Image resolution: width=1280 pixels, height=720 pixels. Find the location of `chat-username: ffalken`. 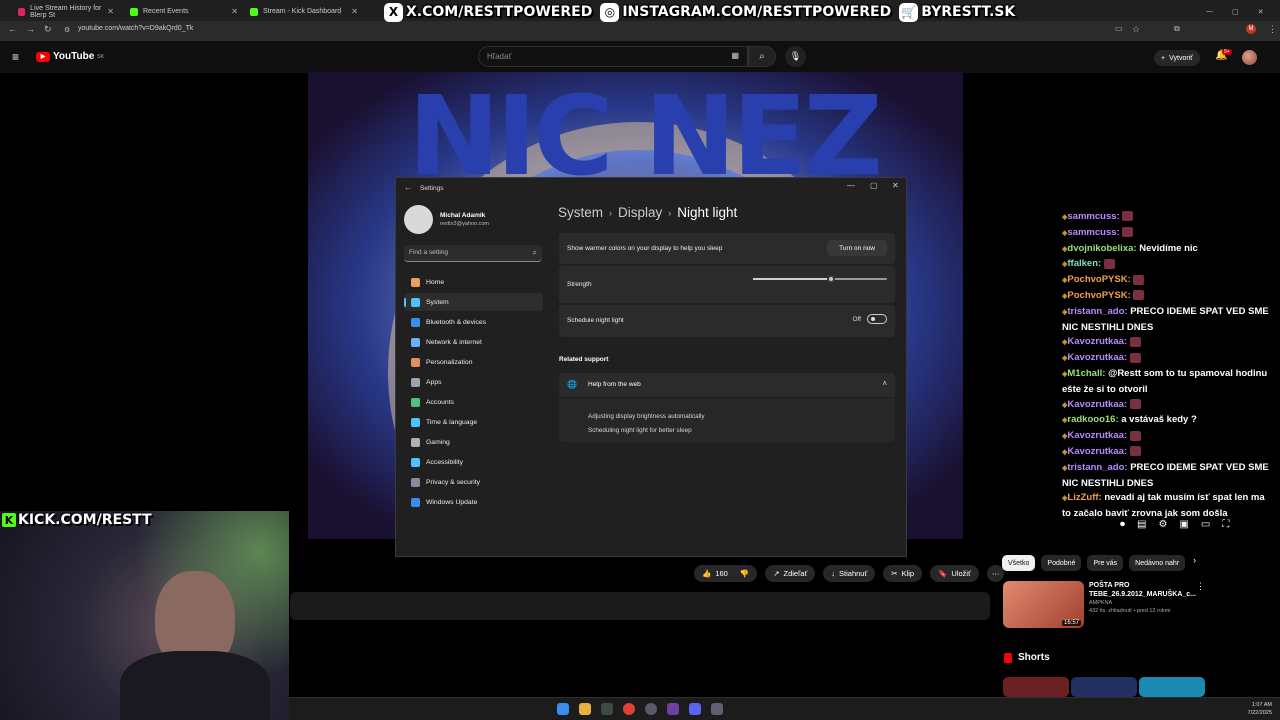

chat-username: ffalken is located at coordinates (1082, 263).